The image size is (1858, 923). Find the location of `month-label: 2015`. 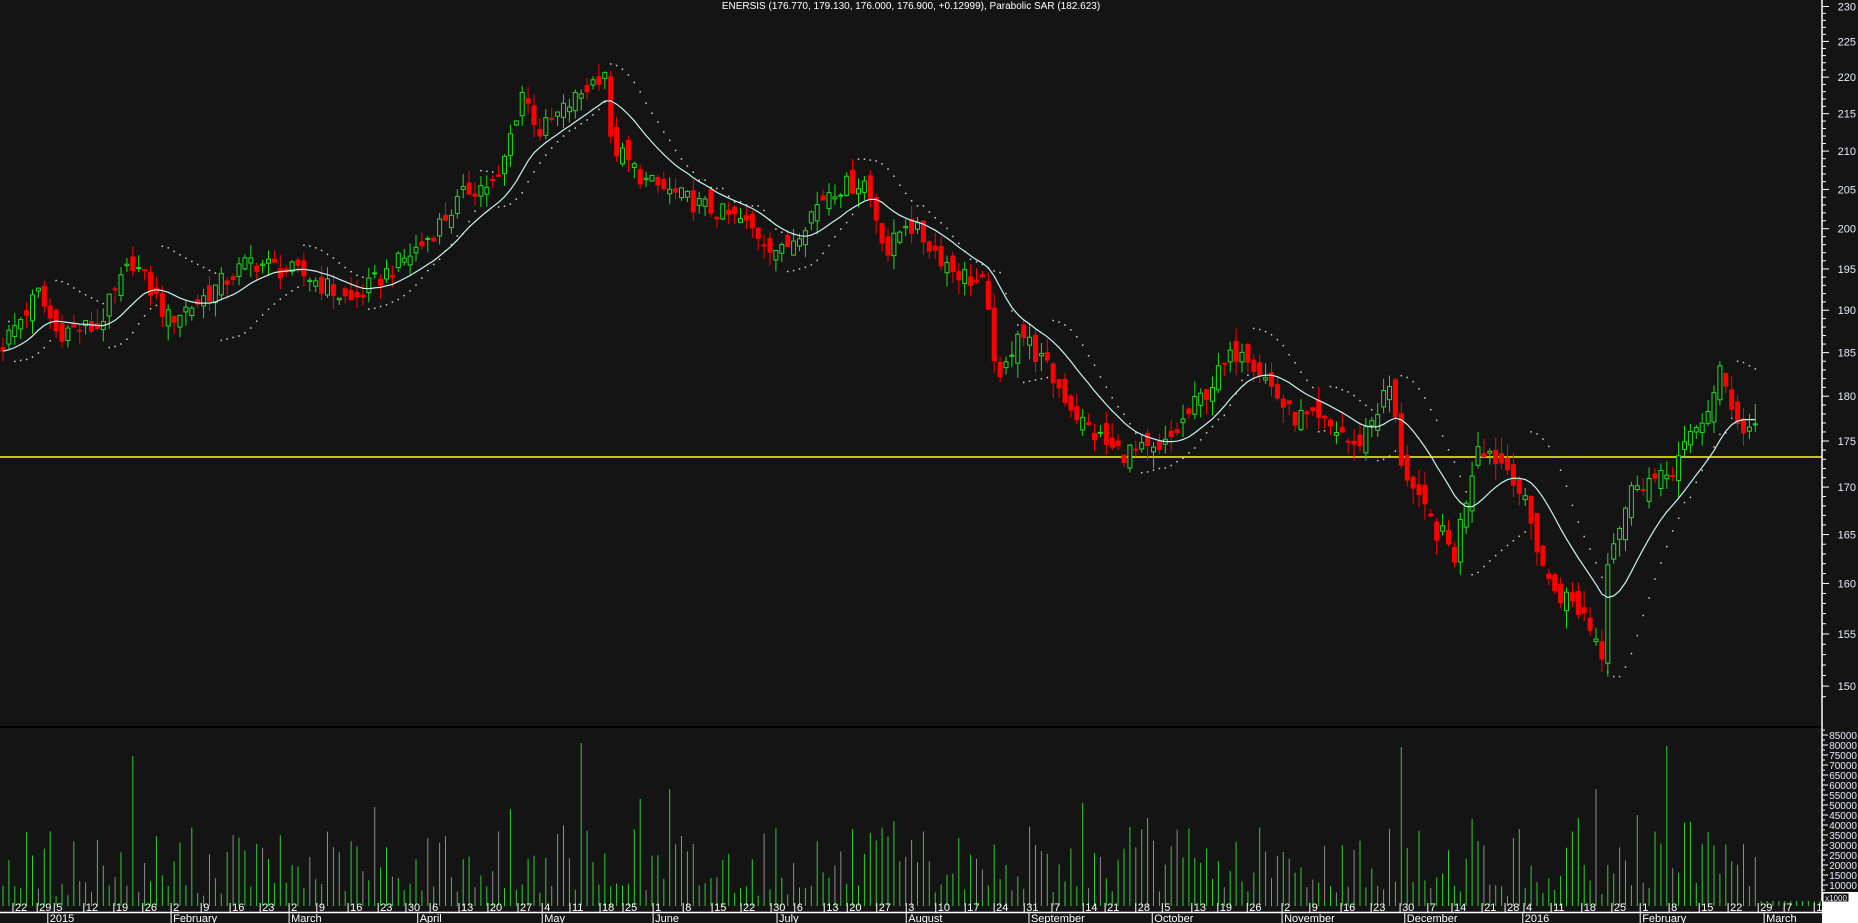

month-label: 2015 is located at coordinates (62, 918).